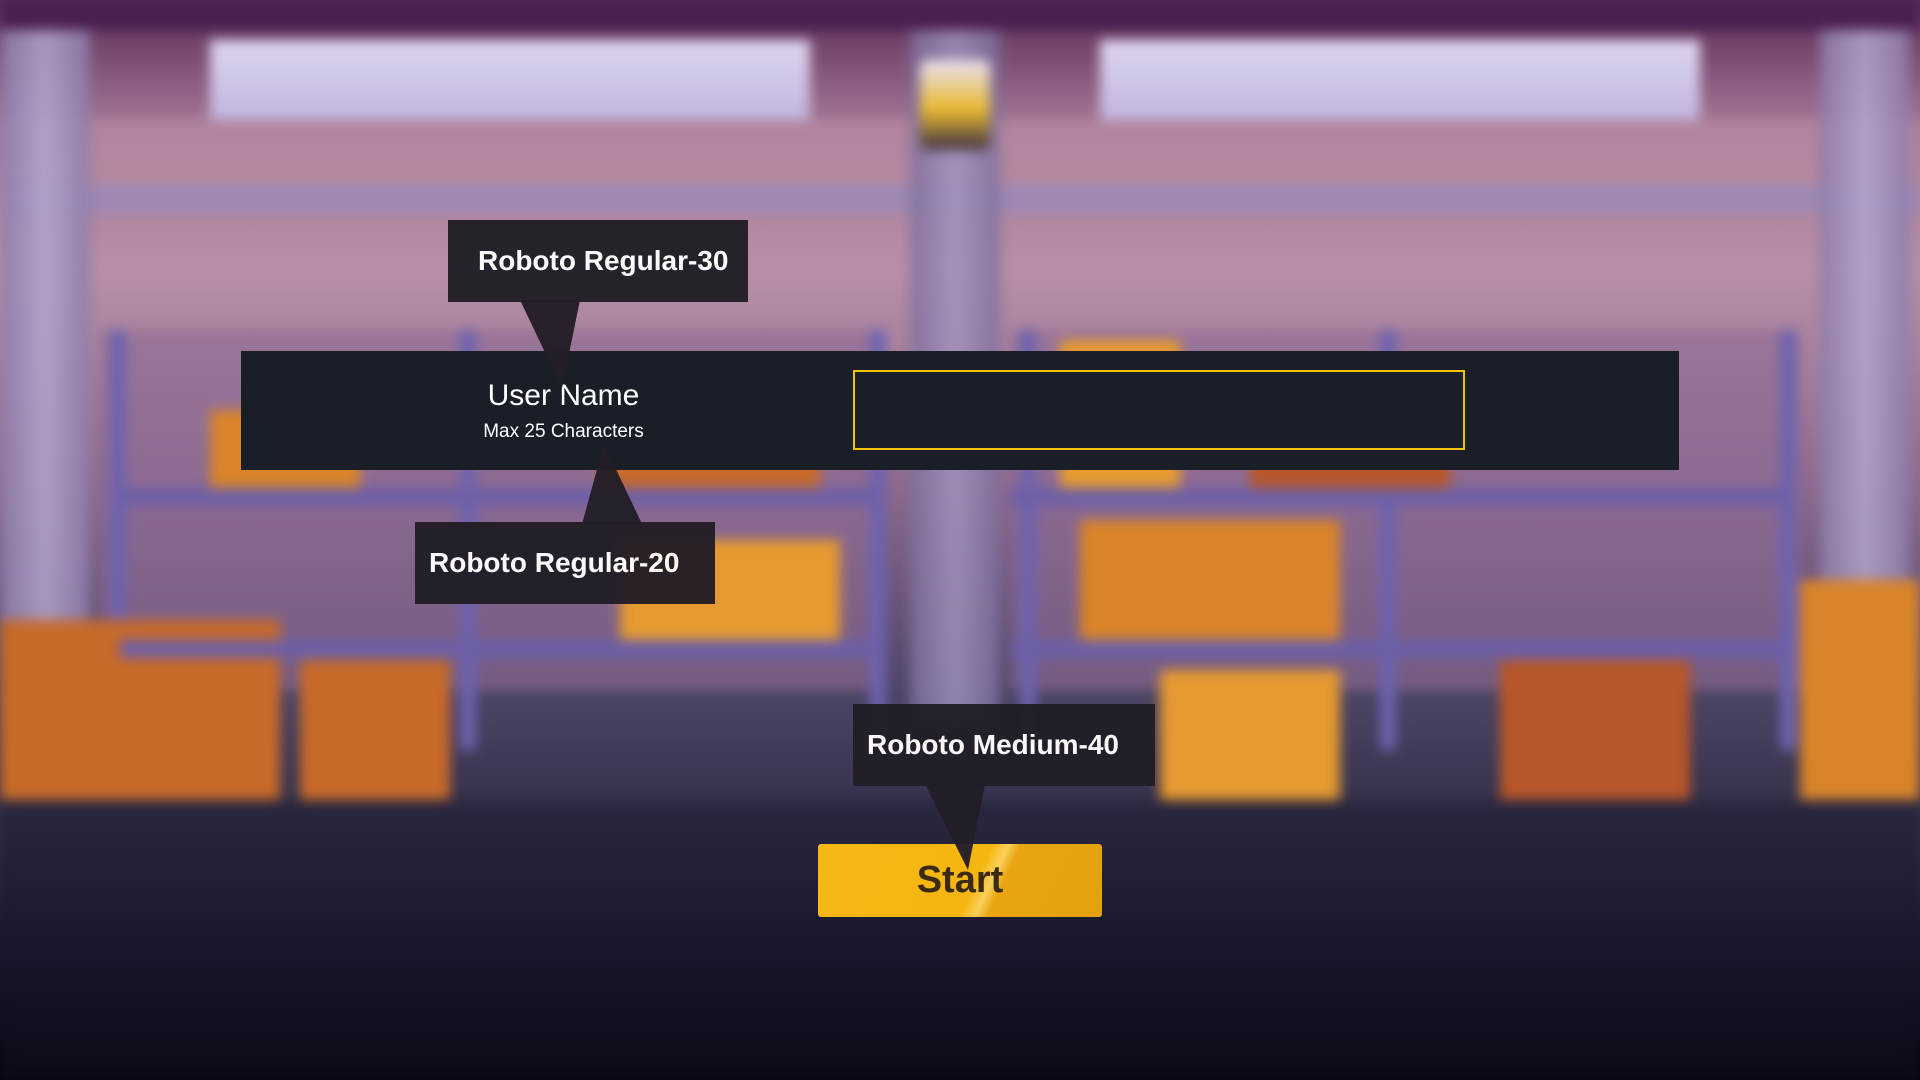  Describe the element at coordinates (563, 431) in the screenshot. I see `username-hint: Max 25 Characters` at that location.